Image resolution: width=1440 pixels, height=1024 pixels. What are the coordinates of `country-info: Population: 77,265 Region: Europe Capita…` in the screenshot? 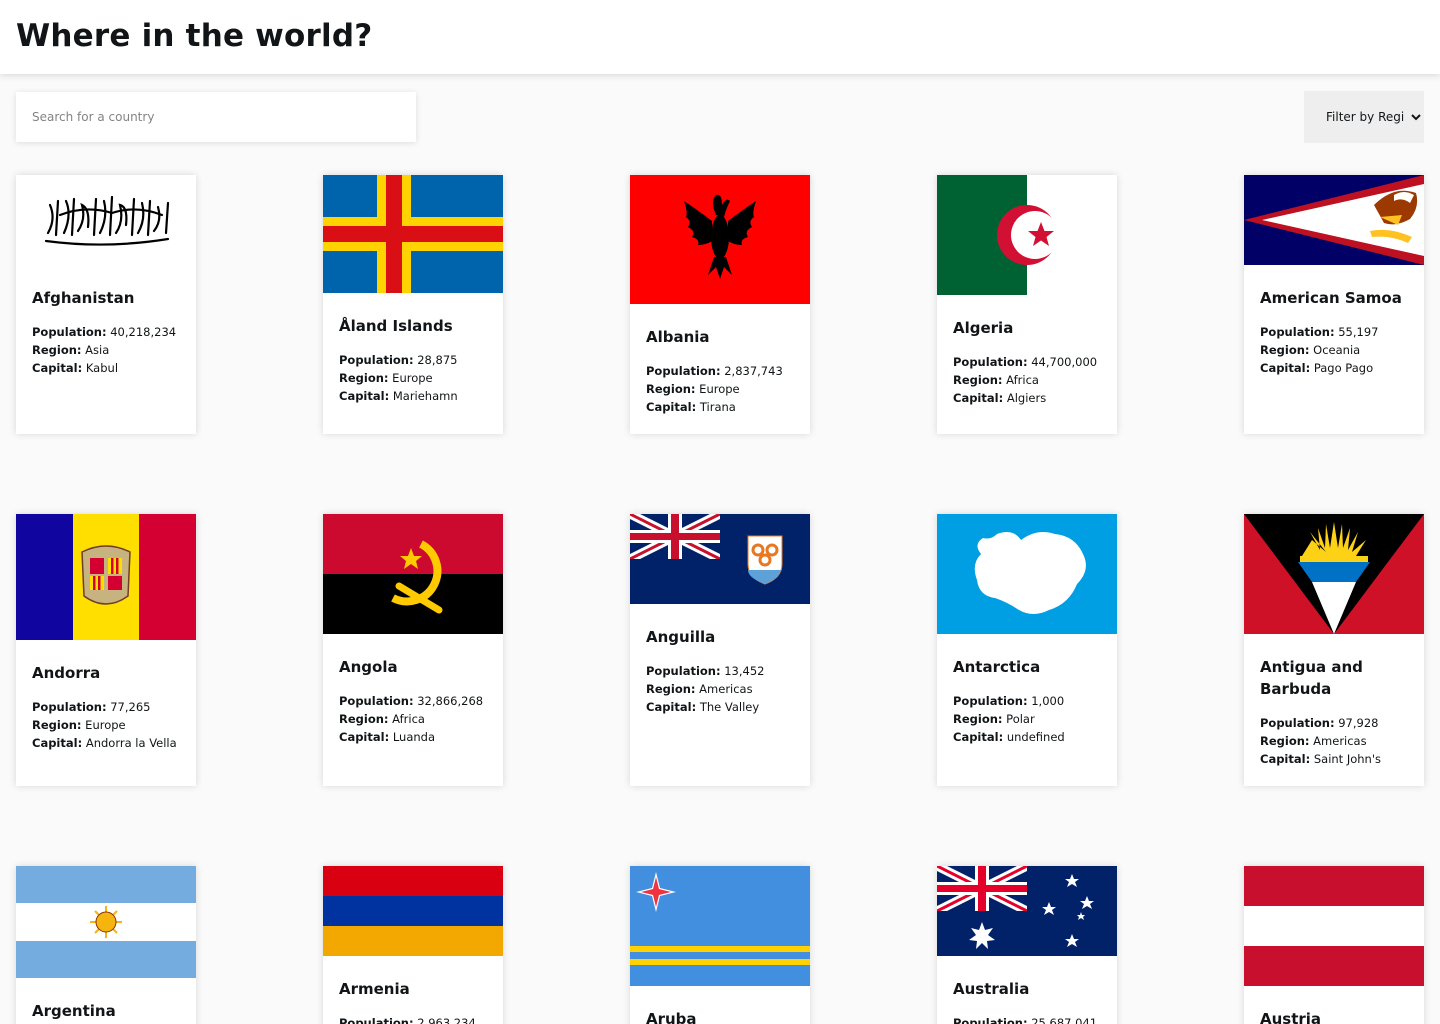 It's located at (106, 725).